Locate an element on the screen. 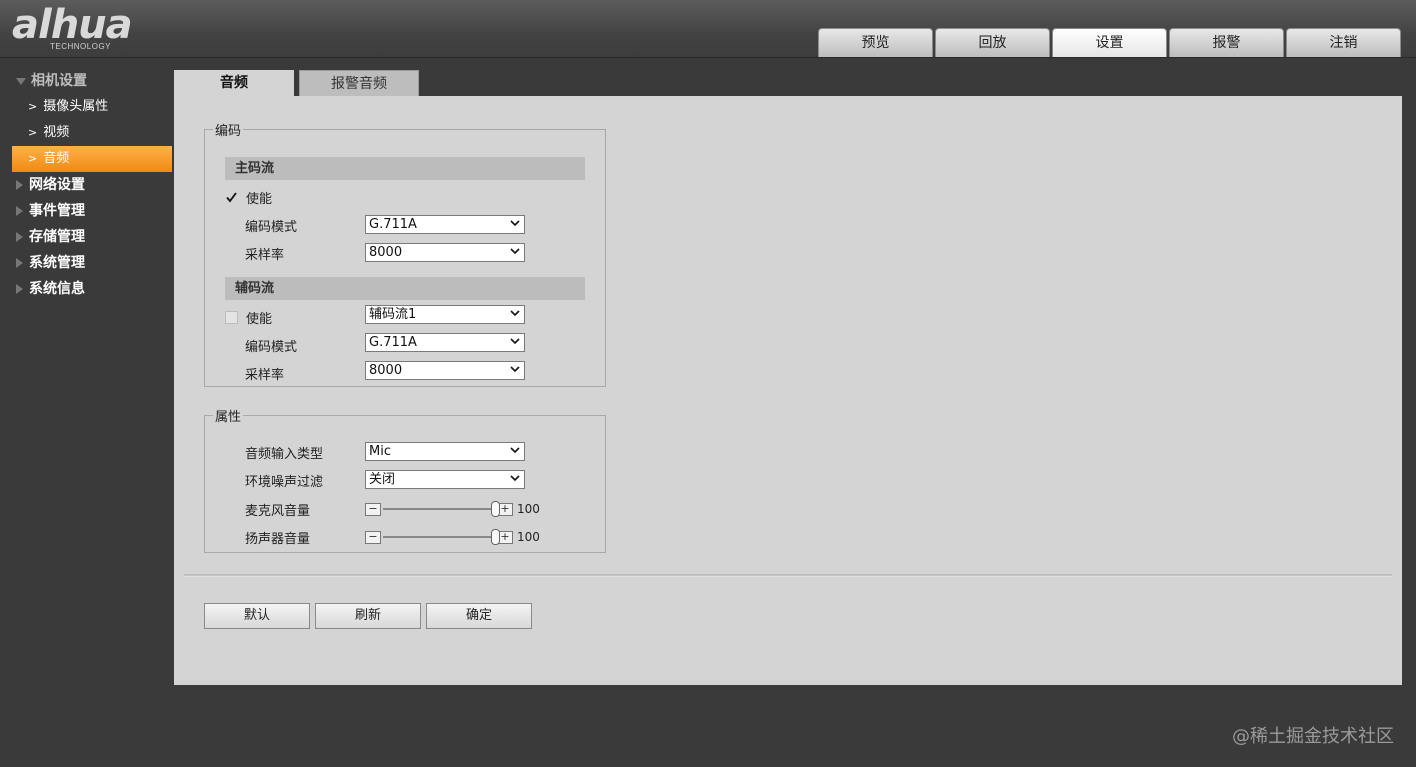 This screenshot has width=1416, height=767. sub-rate-label: 采样率 is located at coordinates (265, 375).